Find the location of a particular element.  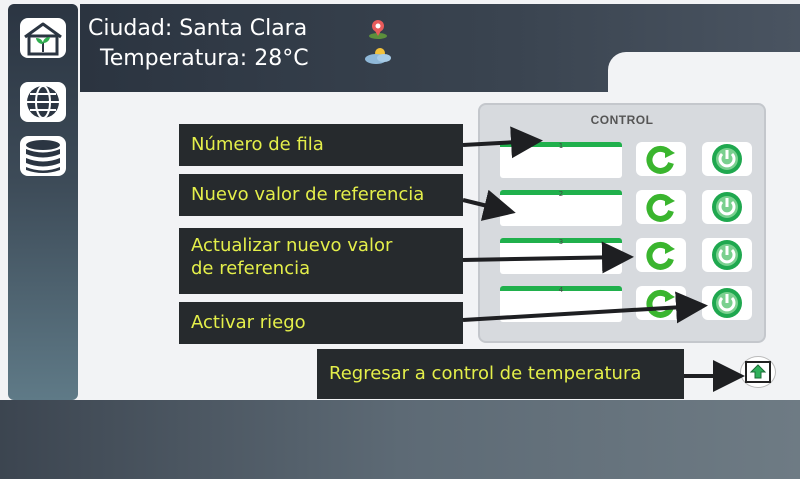

sidebar-item-globe is located at coordinates (43, 102).